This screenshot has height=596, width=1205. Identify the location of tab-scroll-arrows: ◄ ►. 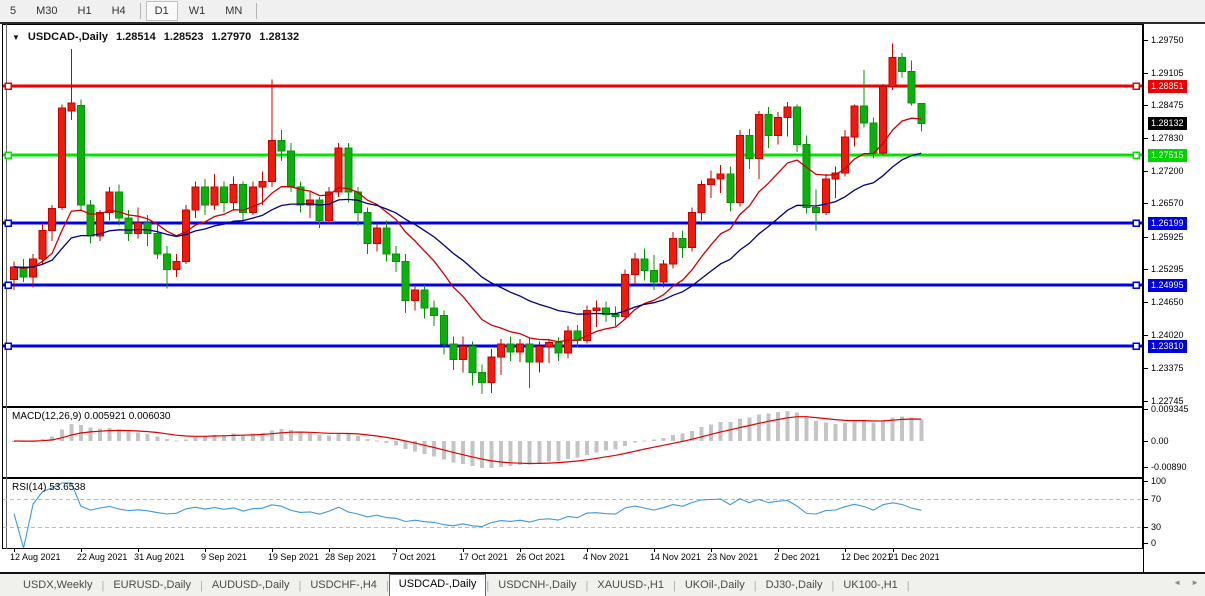
(1186, 582).